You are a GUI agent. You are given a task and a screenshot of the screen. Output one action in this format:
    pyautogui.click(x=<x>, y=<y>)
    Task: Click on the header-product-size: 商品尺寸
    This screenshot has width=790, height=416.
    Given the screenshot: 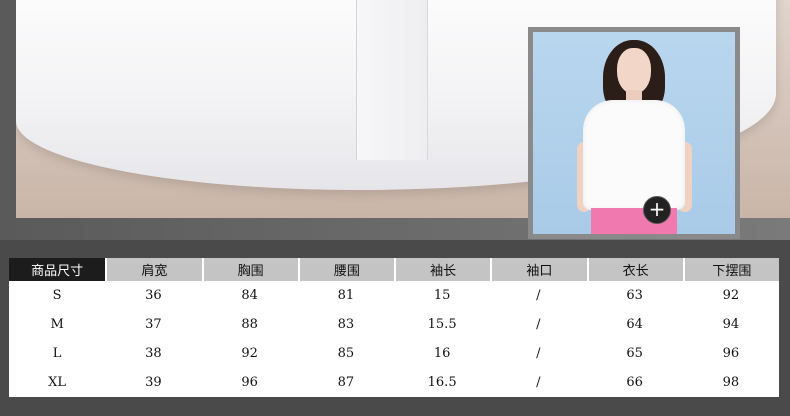 What is the action you would take?
    pyautogui.click(x=57, y=269)
    